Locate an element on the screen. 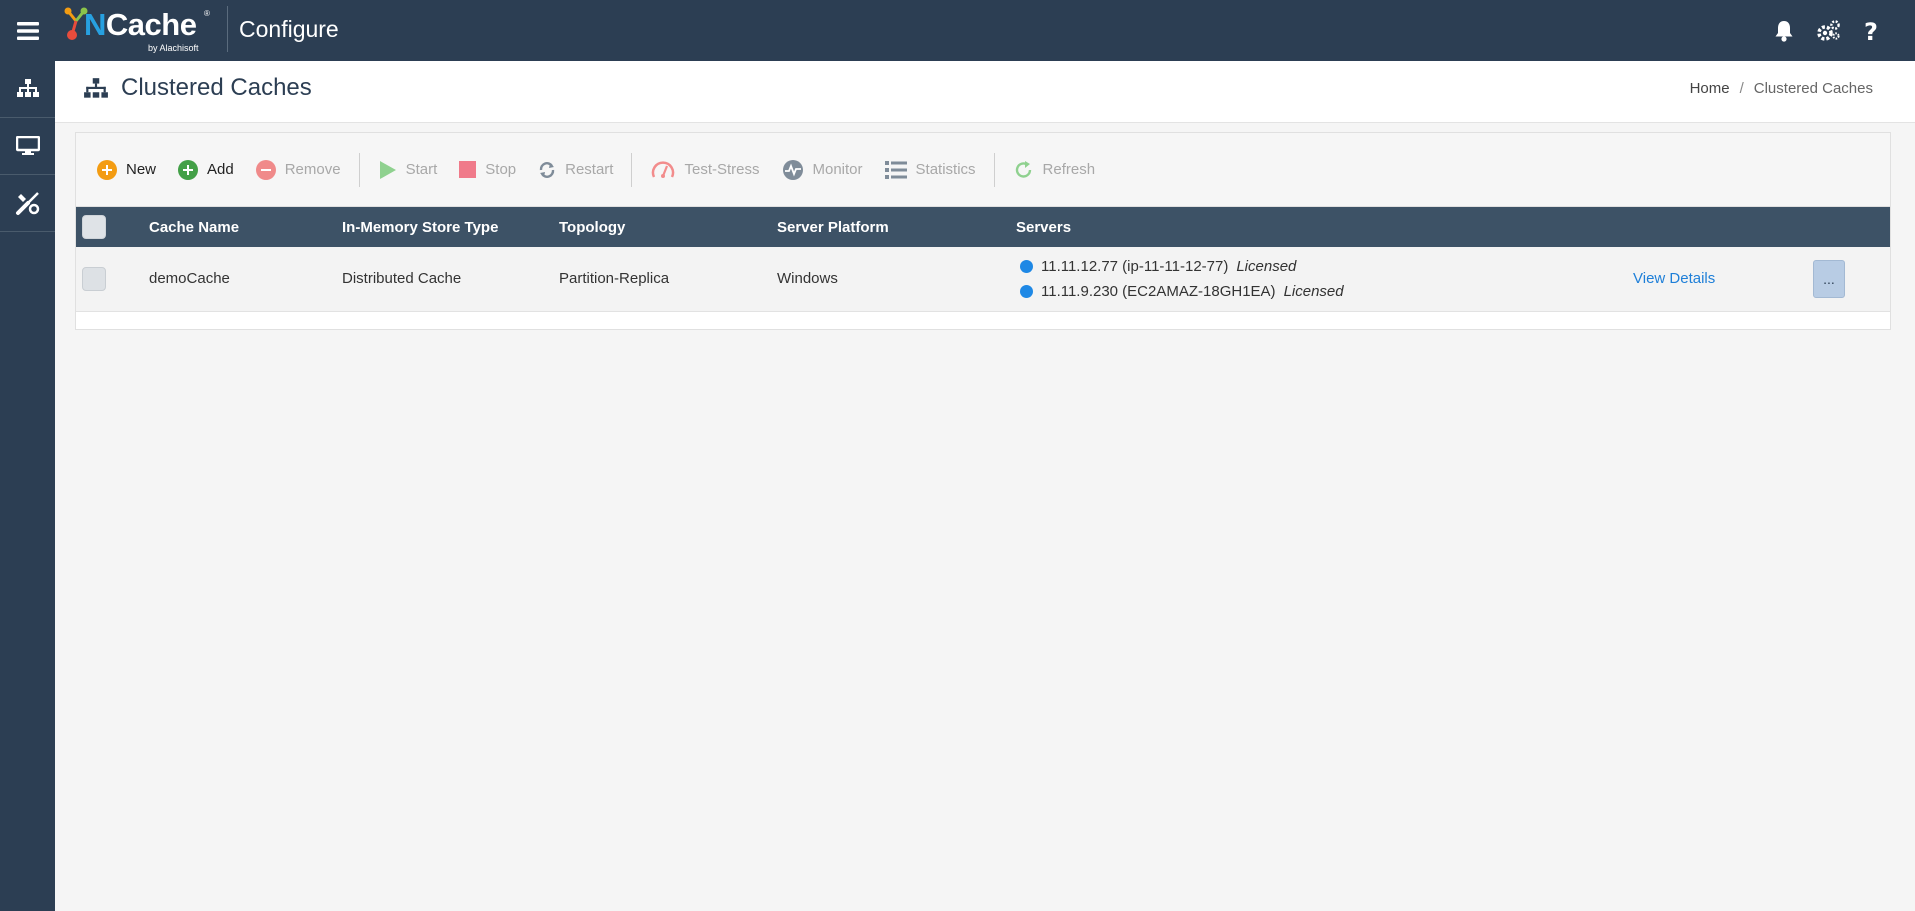 Image resolution: width=1915 pixels, height=911 pixels. statistics-button-label: Statistics is located at coordinates (945, 169).